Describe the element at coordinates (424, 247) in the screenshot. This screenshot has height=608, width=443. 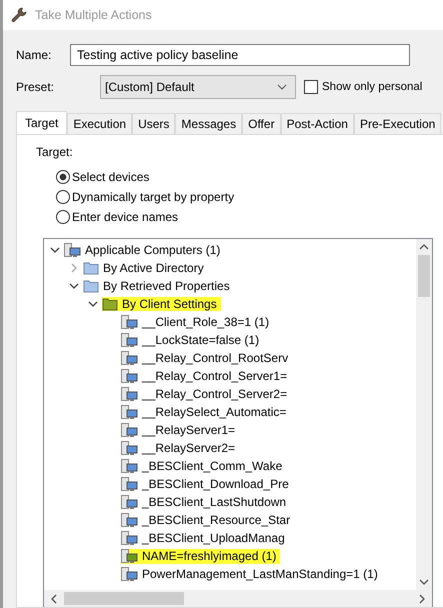
I see `scroll-up-icon` at that location.